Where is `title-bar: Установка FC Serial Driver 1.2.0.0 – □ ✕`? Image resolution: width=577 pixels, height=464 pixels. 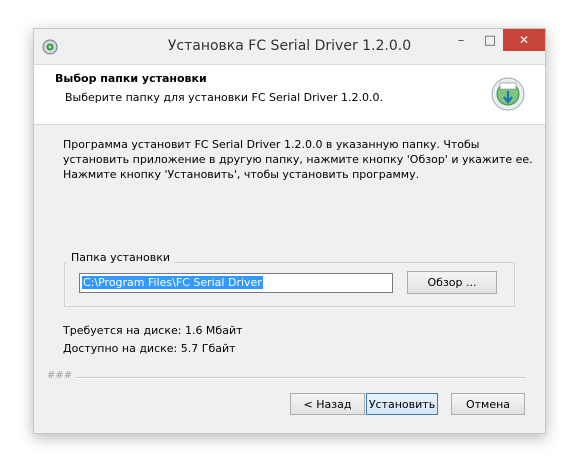
title-bar: Установка FC Serial Driver 1.2.0.0 – □ ✕ is located at coordinates (289, 46).